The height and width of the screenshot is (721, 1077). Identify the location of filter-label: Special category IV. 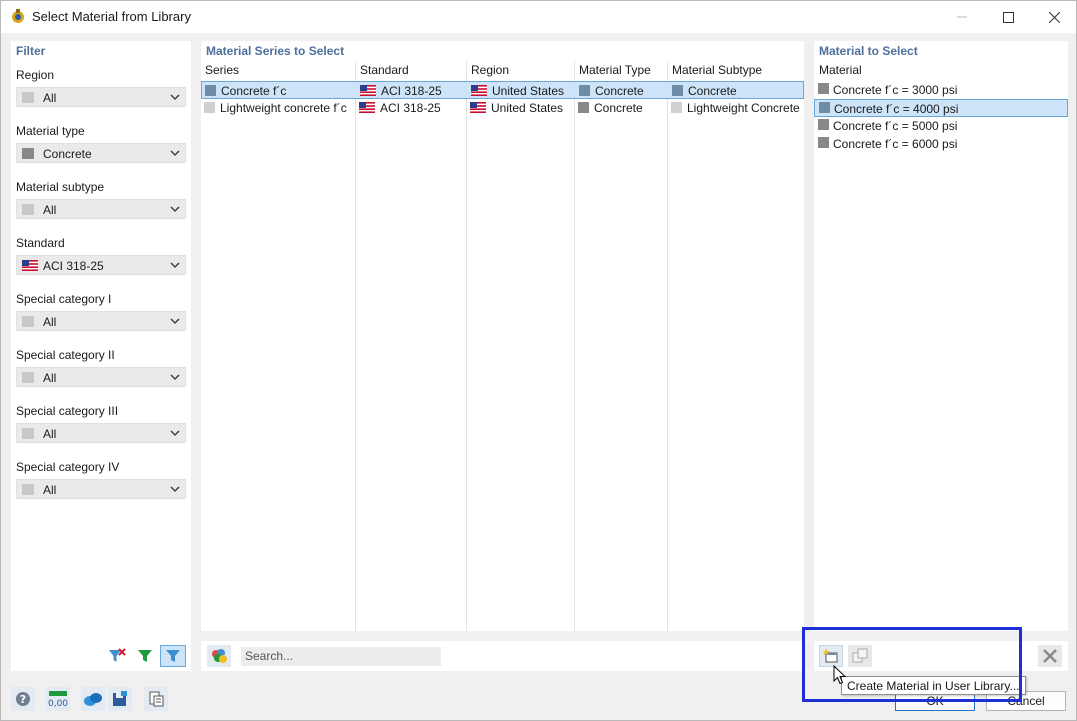
(68, 467).